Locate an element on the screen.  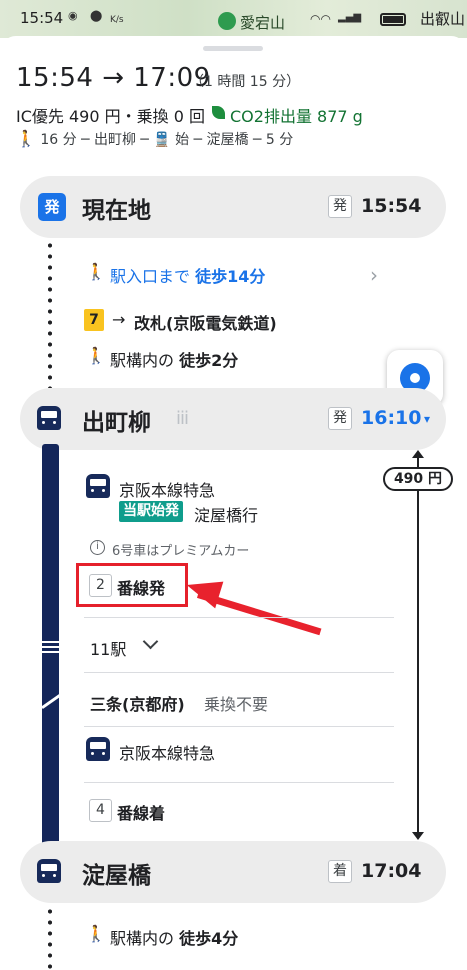
arrival-platform-number: 4 is located at coordinates (100, 810).